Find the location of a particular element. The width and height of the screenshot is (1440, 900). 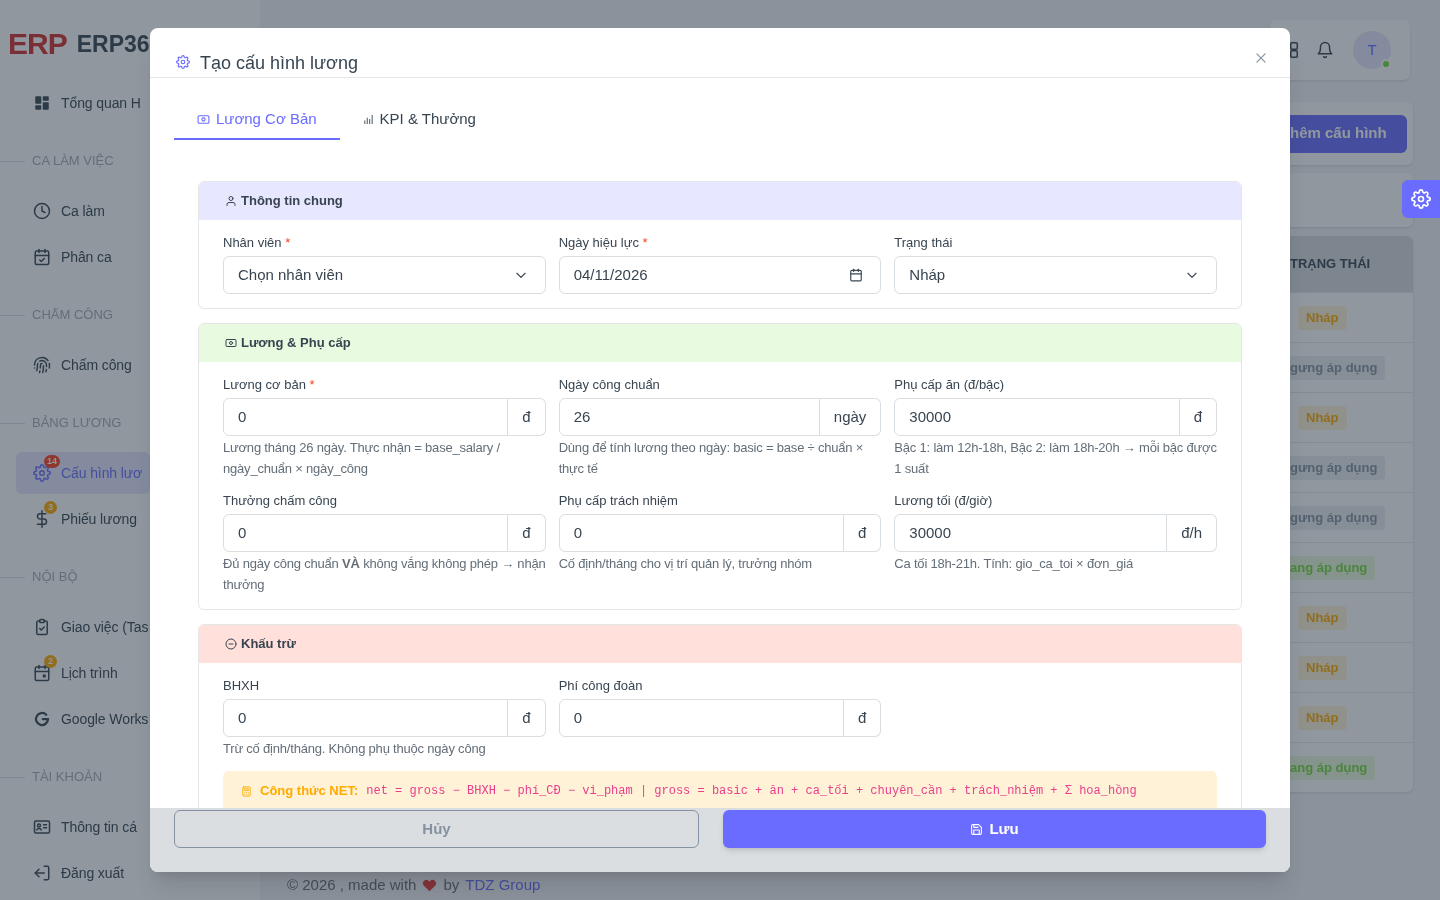

section-title: Khấu trừ is located at coordinates (268, 644).